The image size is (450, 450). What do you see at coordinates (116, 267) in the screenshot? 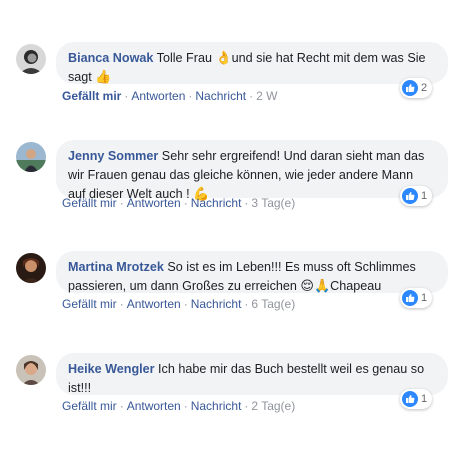
I see `comment-author: Martina Mrotzek` at bounding box center [116, 267].